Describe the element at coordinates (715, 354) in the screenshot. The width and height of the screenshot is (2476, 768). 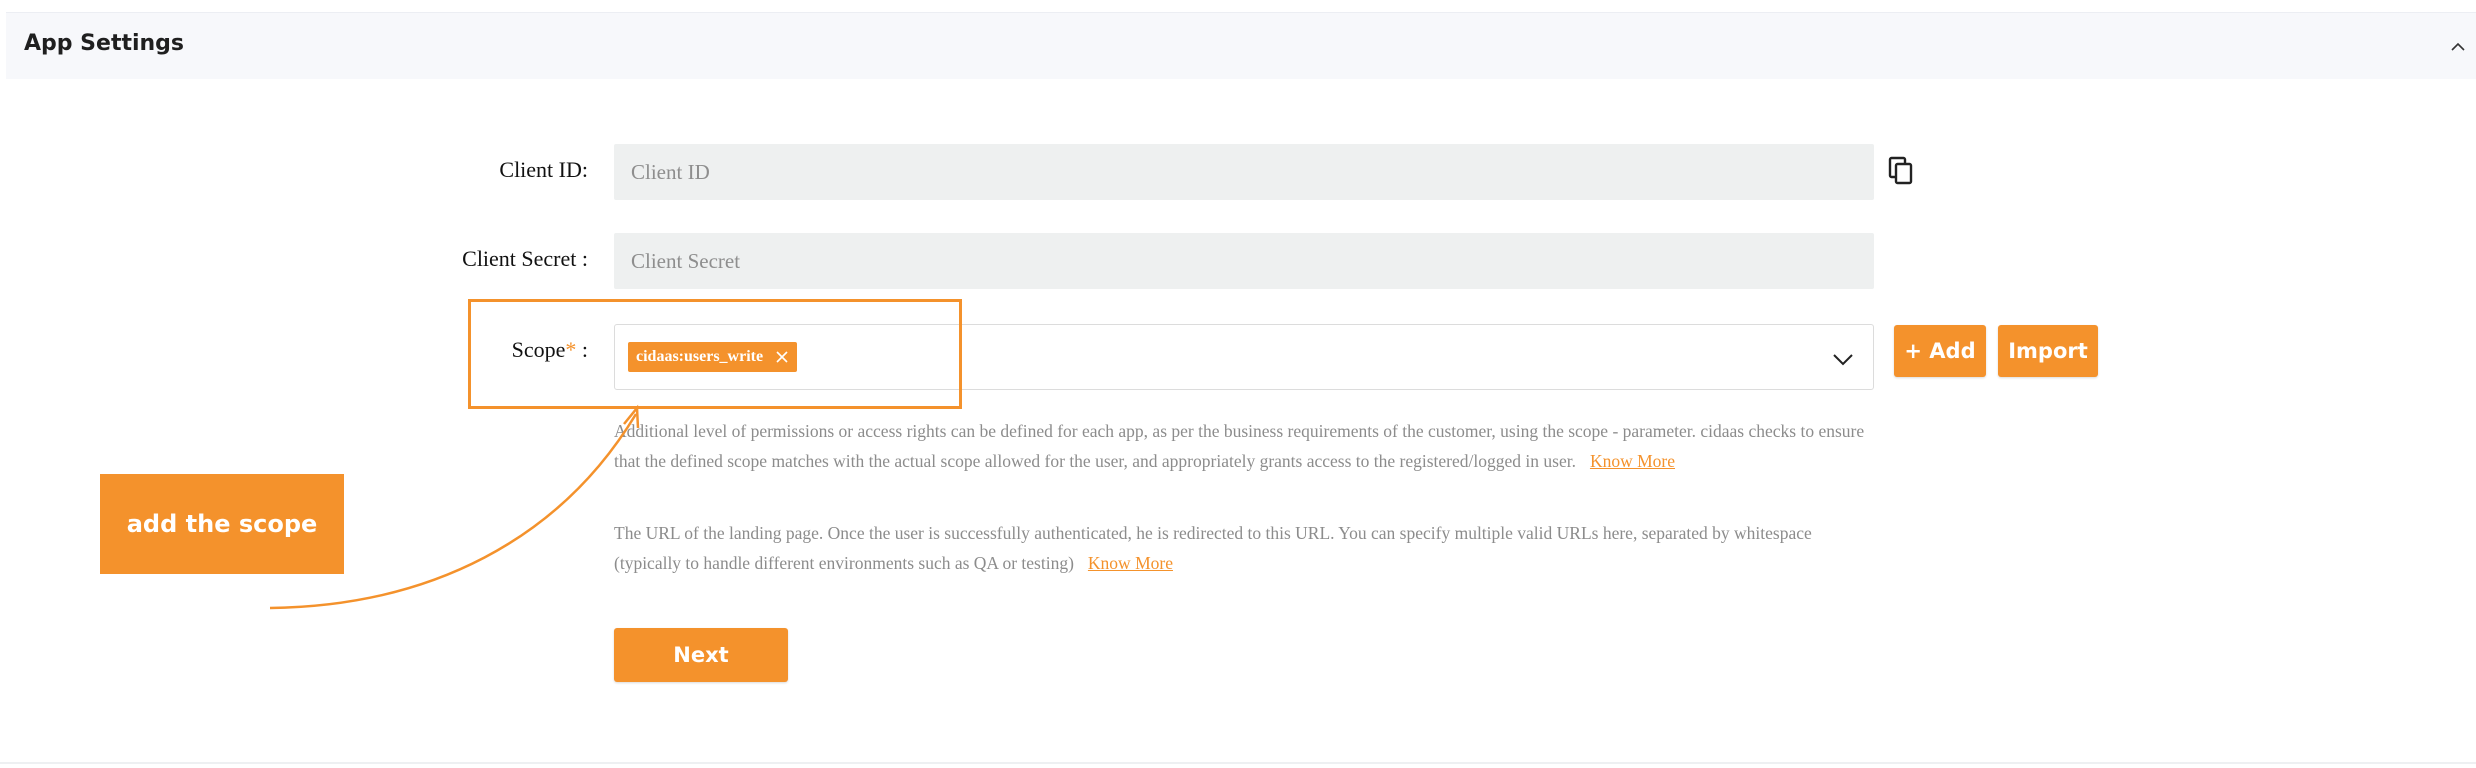
I see `annotation-highlight-box` at that location.